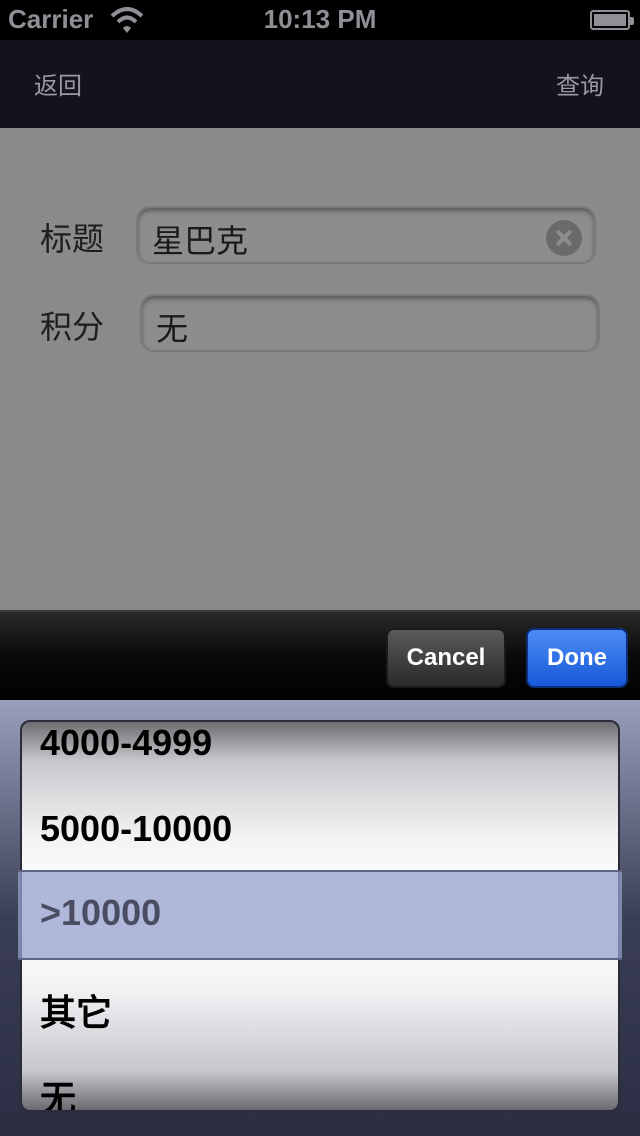  Describe the element at coordinates (320, 655) in the screenshot. I see `picker-toolbar: Cancel Done` at that location.